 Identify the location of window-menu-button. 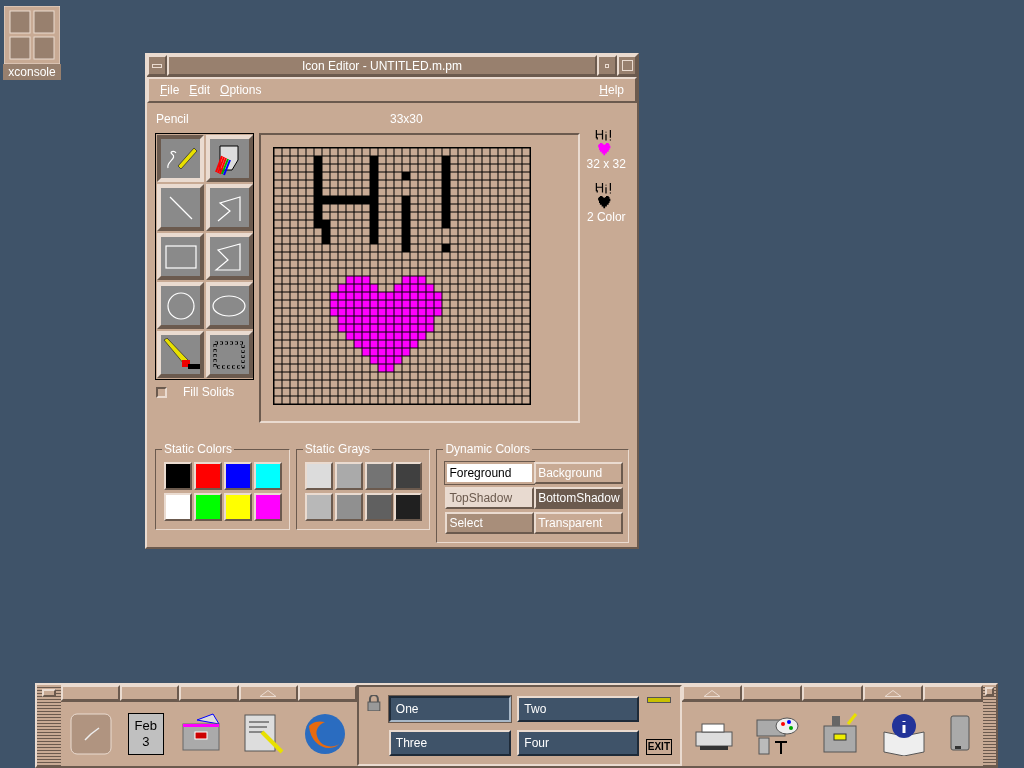
(157, 65).